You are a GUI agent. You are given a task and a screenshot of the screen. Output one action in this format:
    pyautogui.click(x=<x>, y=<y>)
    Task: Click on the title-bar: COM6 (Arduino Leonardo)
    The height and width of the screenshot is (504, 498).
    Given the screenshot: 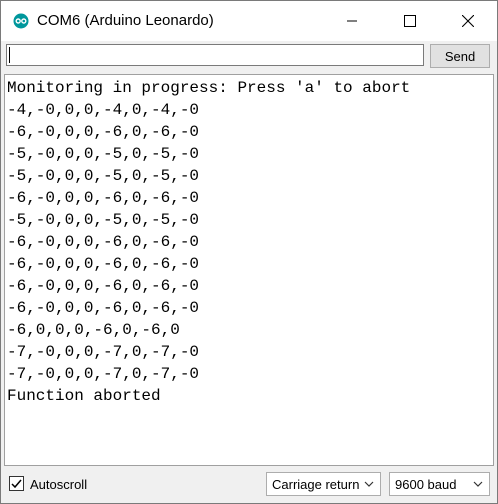 What is the action you would take?
    pyautogui.click(x=249, y=21)
    